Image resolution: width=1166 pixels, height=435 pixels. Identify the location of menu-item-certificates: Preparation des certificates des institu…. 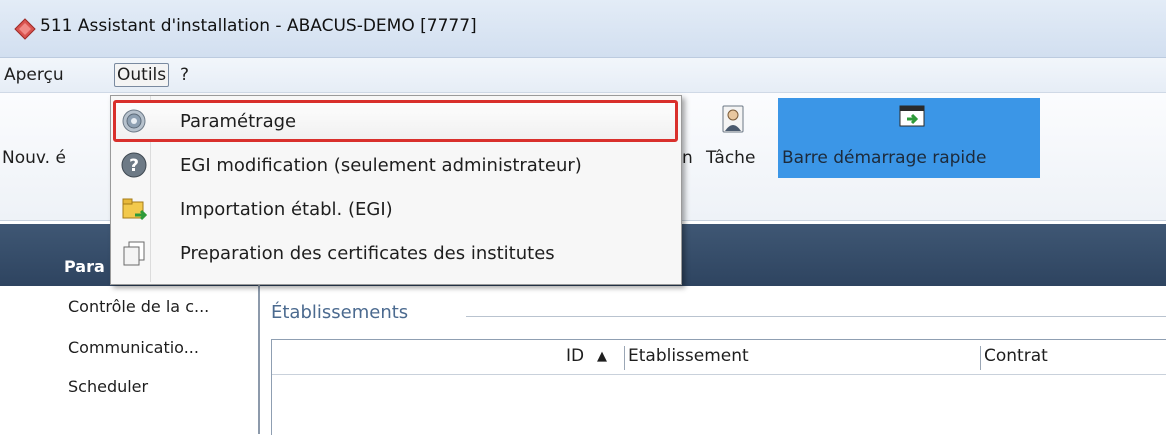
(396, 254).